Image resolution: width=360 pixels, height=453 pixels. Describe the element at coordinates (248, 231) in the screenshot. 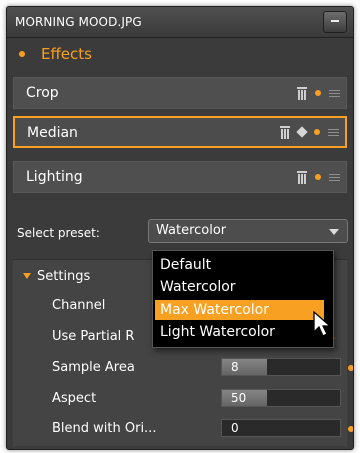

I see `preset-dropdown: Watercolor` at that location.